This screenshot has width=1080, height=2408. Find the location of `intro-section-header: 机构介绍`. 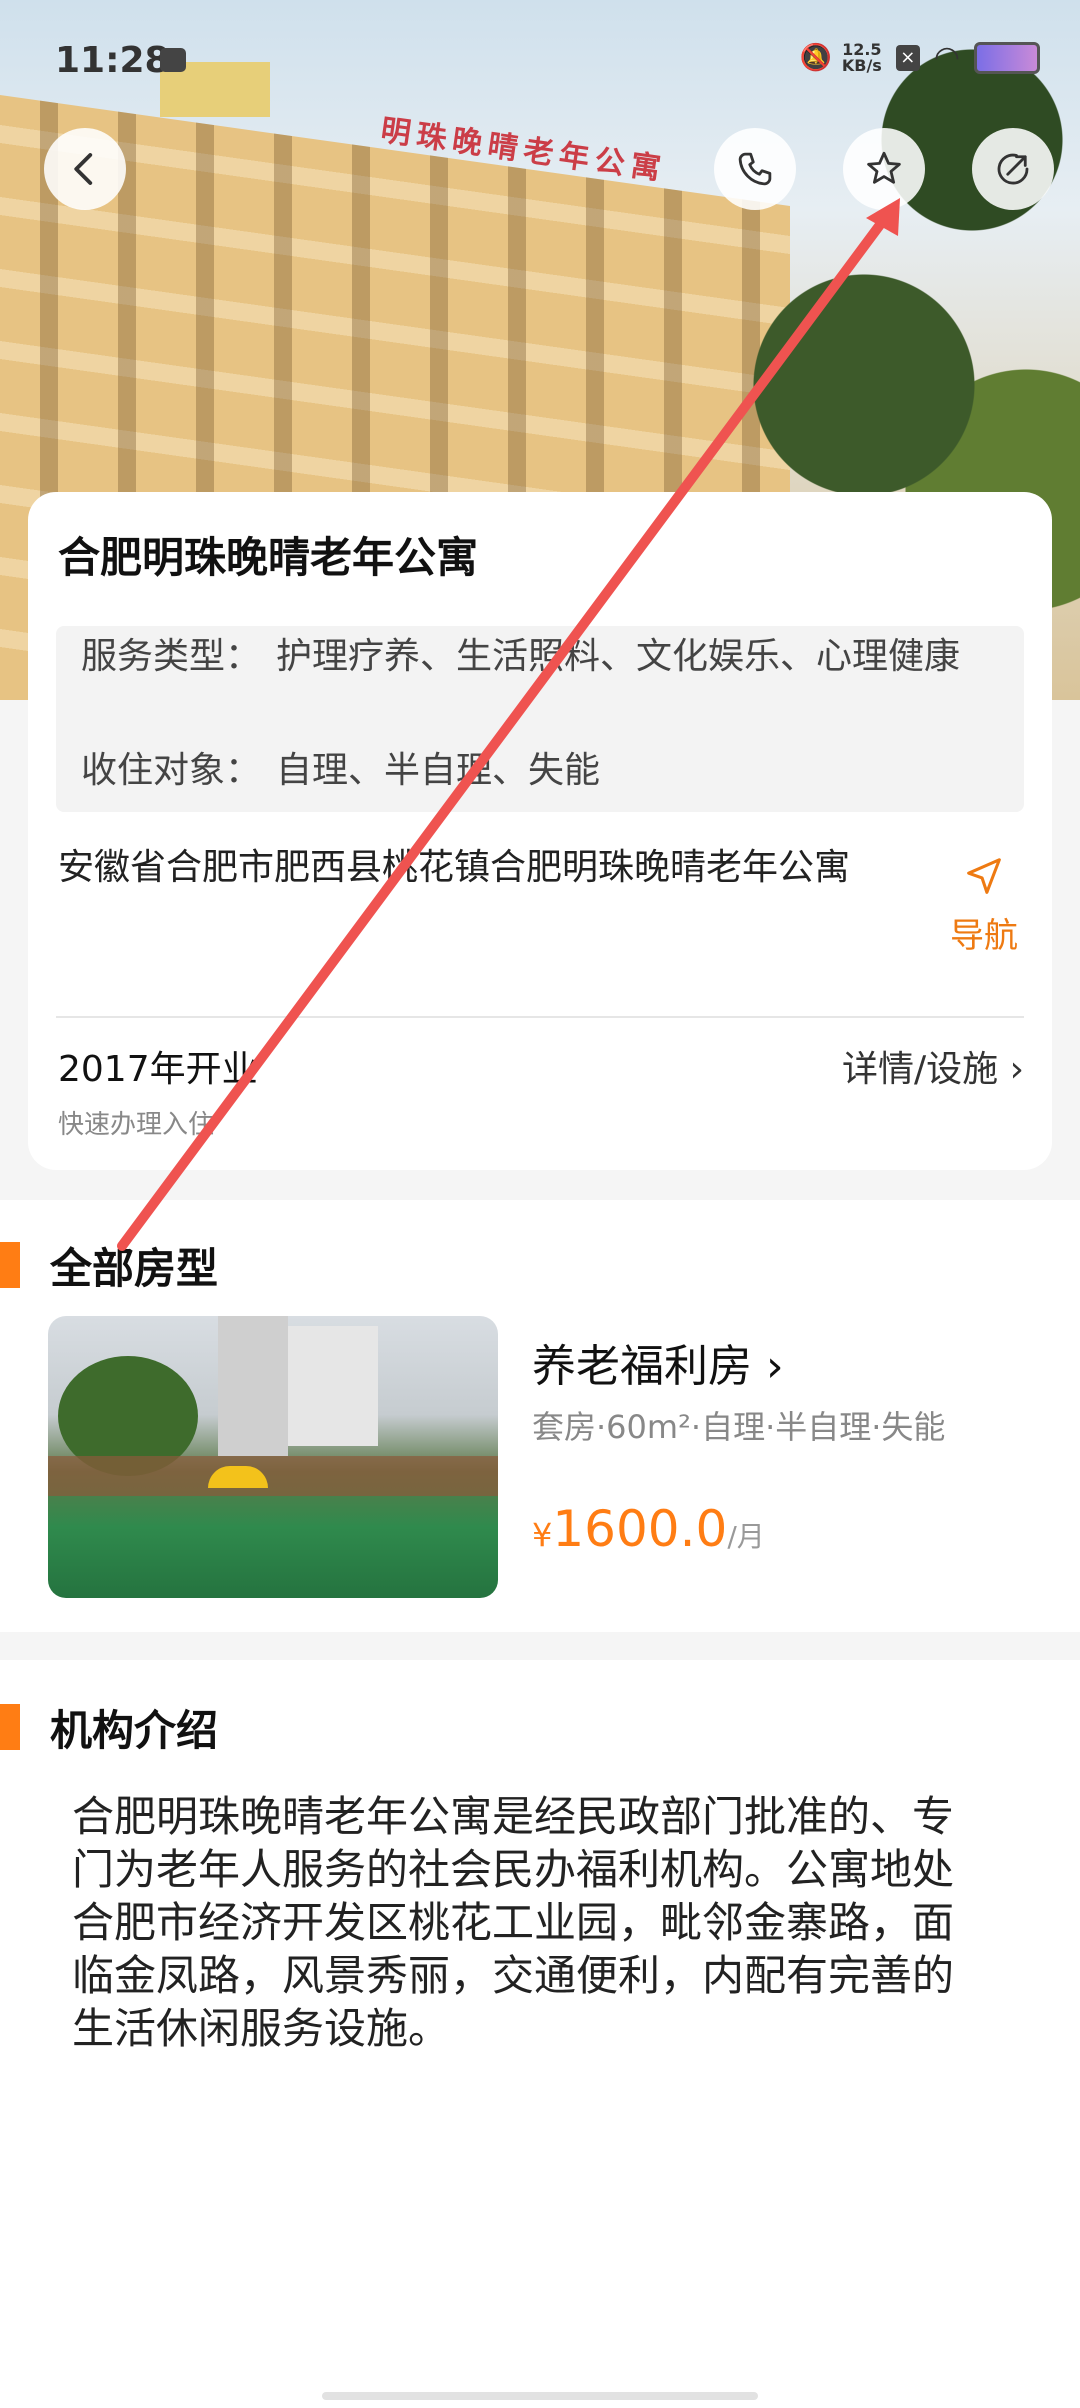

intro-section-header: 机构介绍 is located at coordinates (109, 1728).